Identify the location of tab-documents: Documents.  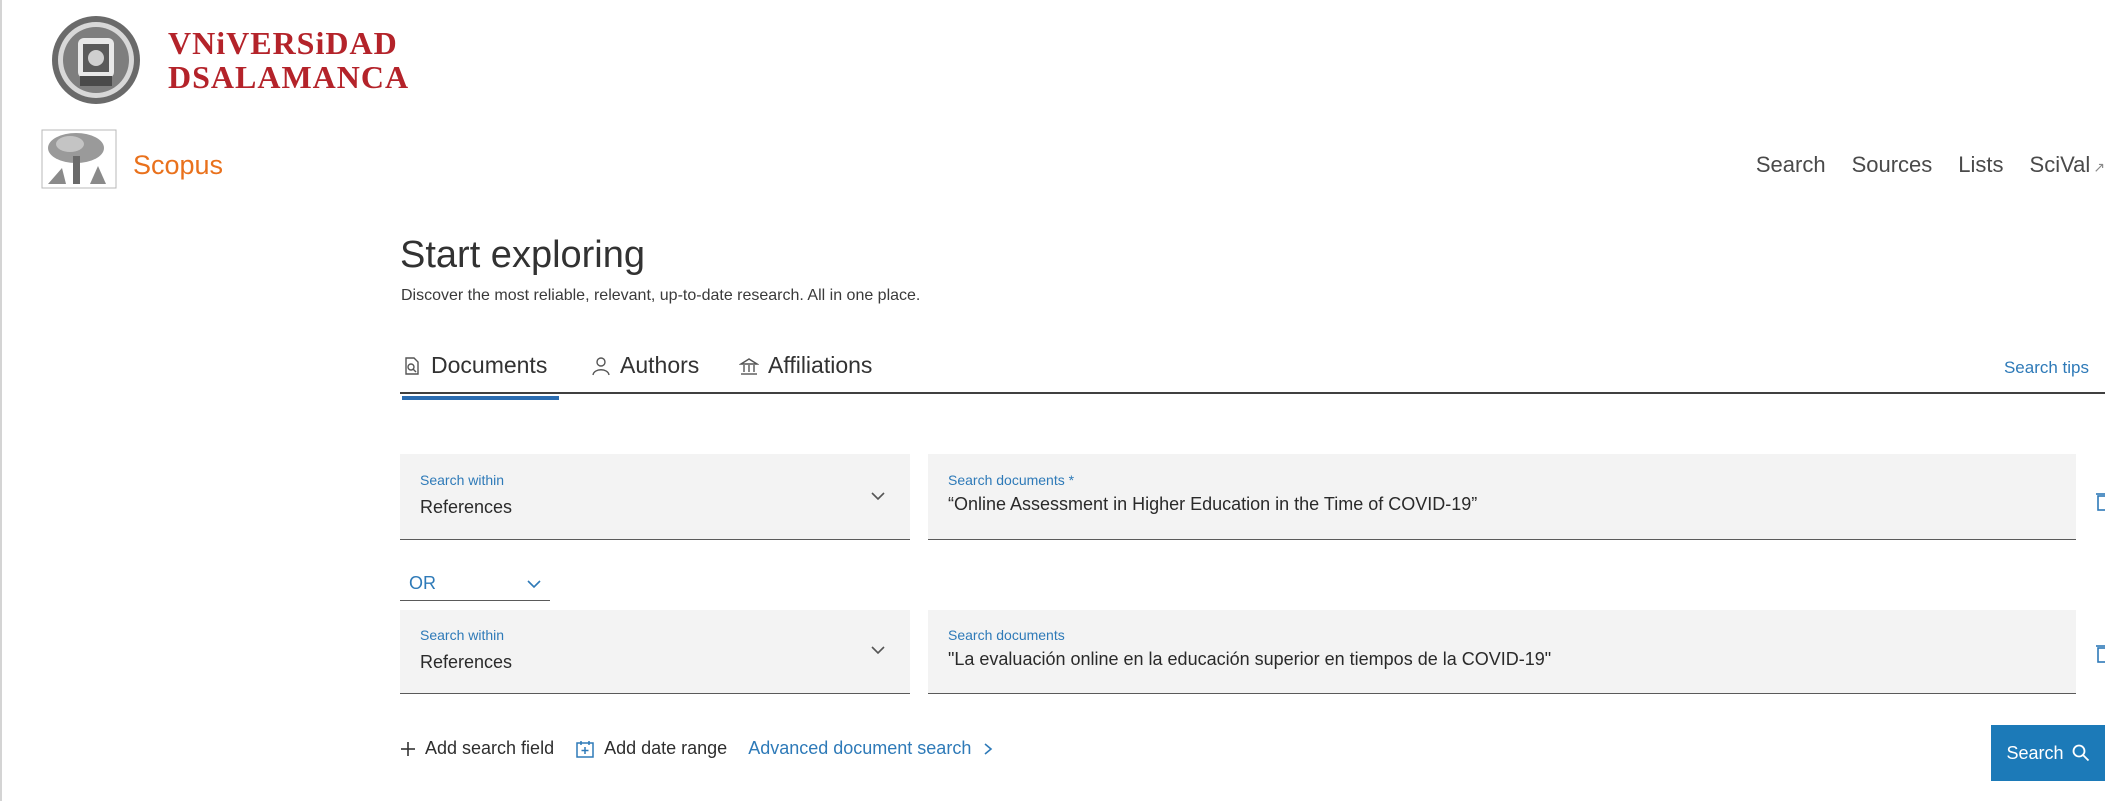
(481, 376).